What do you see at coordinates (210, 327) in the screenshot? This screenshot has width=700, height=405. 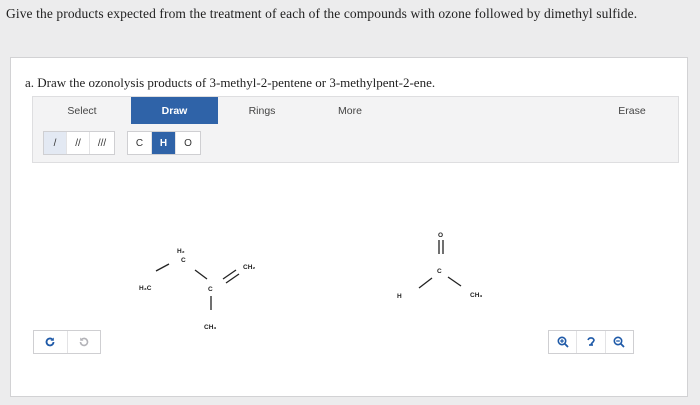 I see `mol1-ch3-label: CH₃` at bounding box center [210, 327].